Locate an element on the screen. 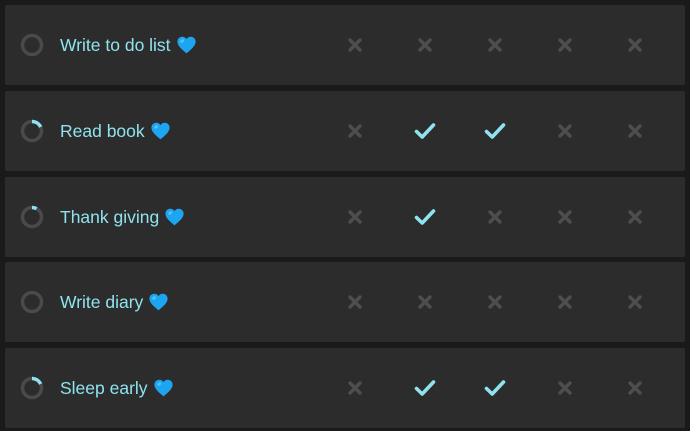  habit-name-label: Thank giving is located at coordinates (110, 216).